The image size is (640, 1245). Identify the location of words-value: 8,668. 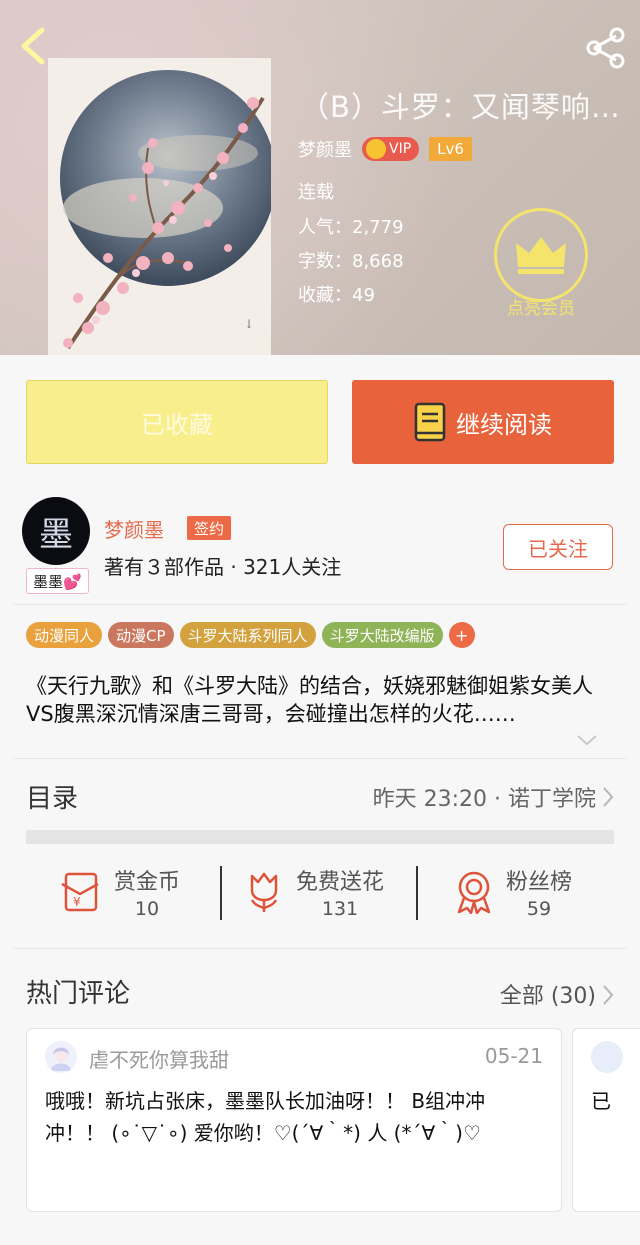
(378, 261).